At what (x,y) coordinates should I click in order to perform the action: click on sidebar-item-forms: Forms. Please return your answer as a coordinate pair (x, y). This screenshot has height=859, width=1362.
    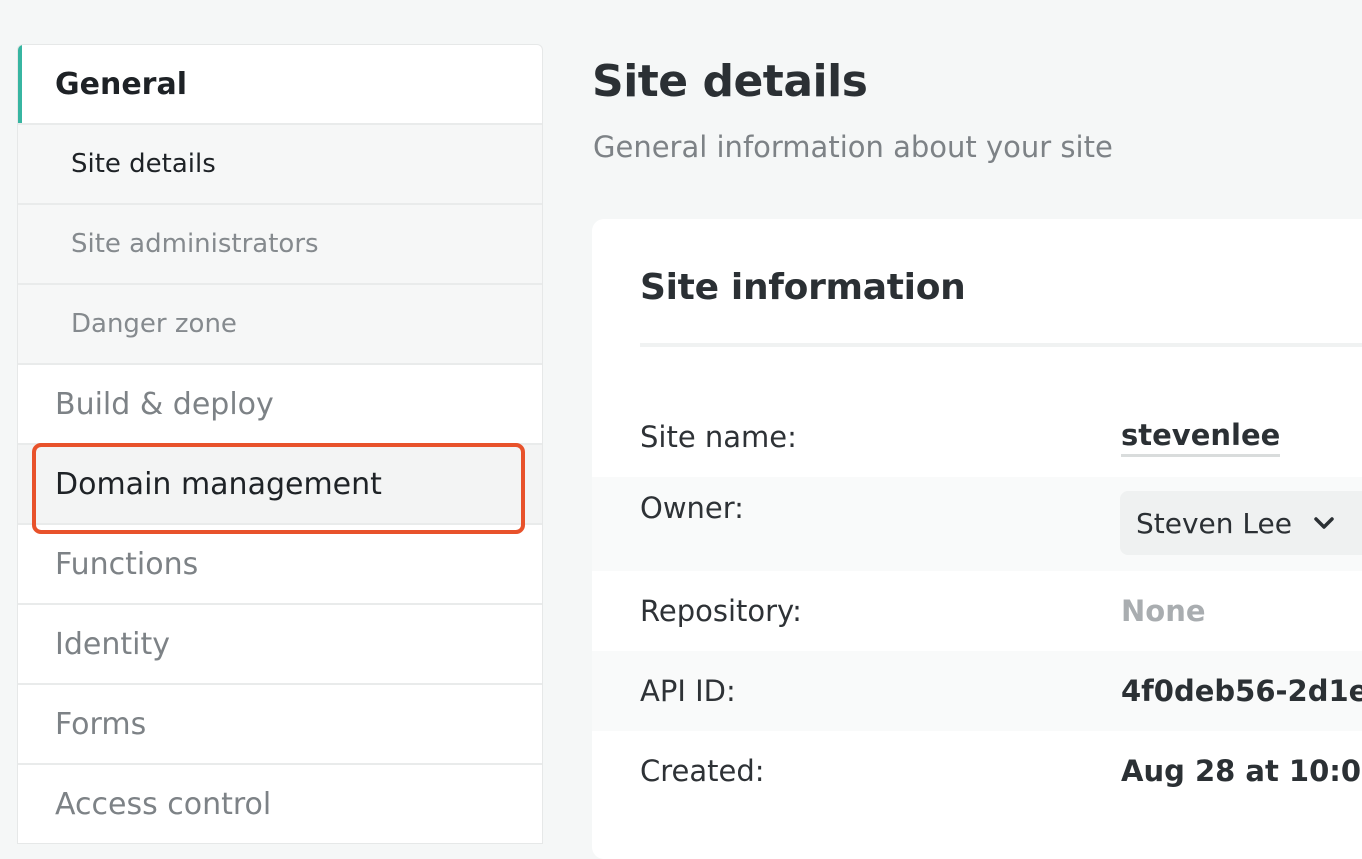
    Looking at the image, I should click on (280, 725).